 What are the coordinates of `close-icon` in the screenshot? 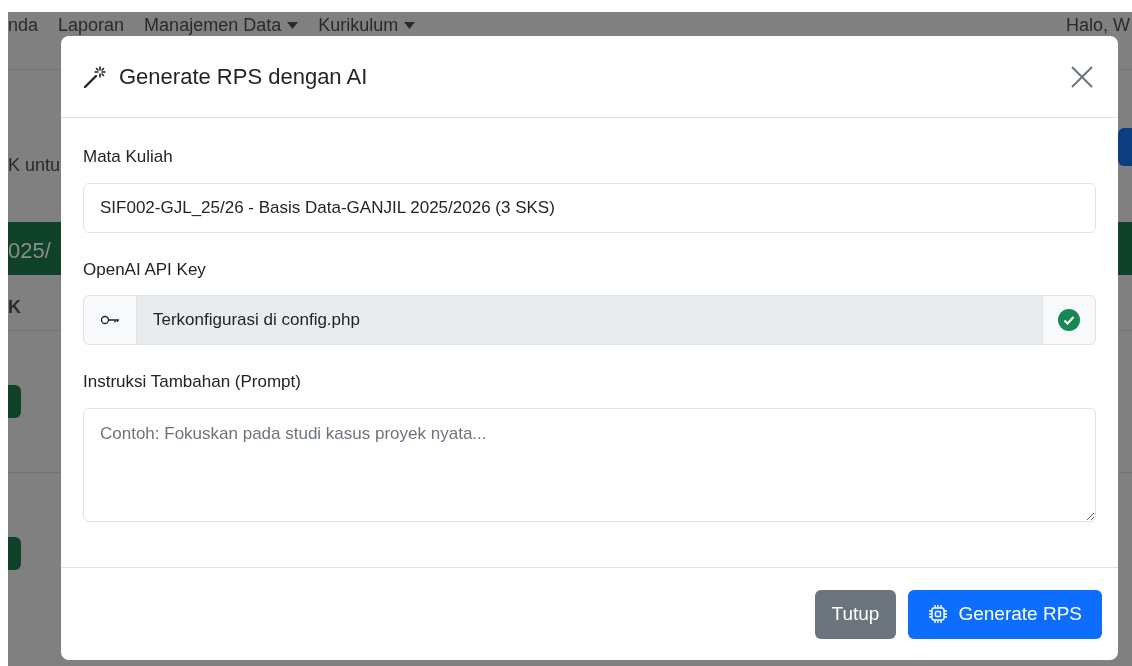 It's located at (1082, 76).